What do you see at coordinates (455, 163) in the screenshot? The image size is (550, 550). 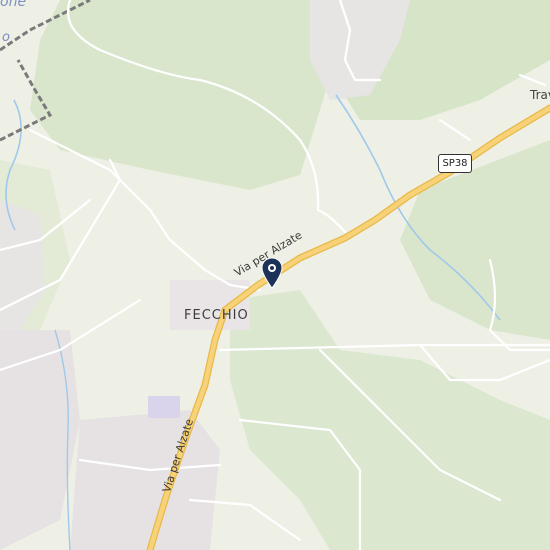 I see `route-shield-sp38: SP38` at bounding box center [455, 163].